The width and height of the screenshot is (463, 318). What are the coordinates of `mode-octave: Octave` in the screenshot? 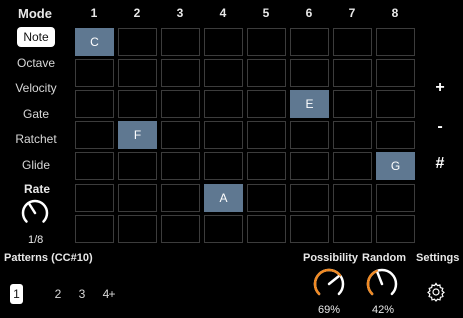 It's located at (38, 63).